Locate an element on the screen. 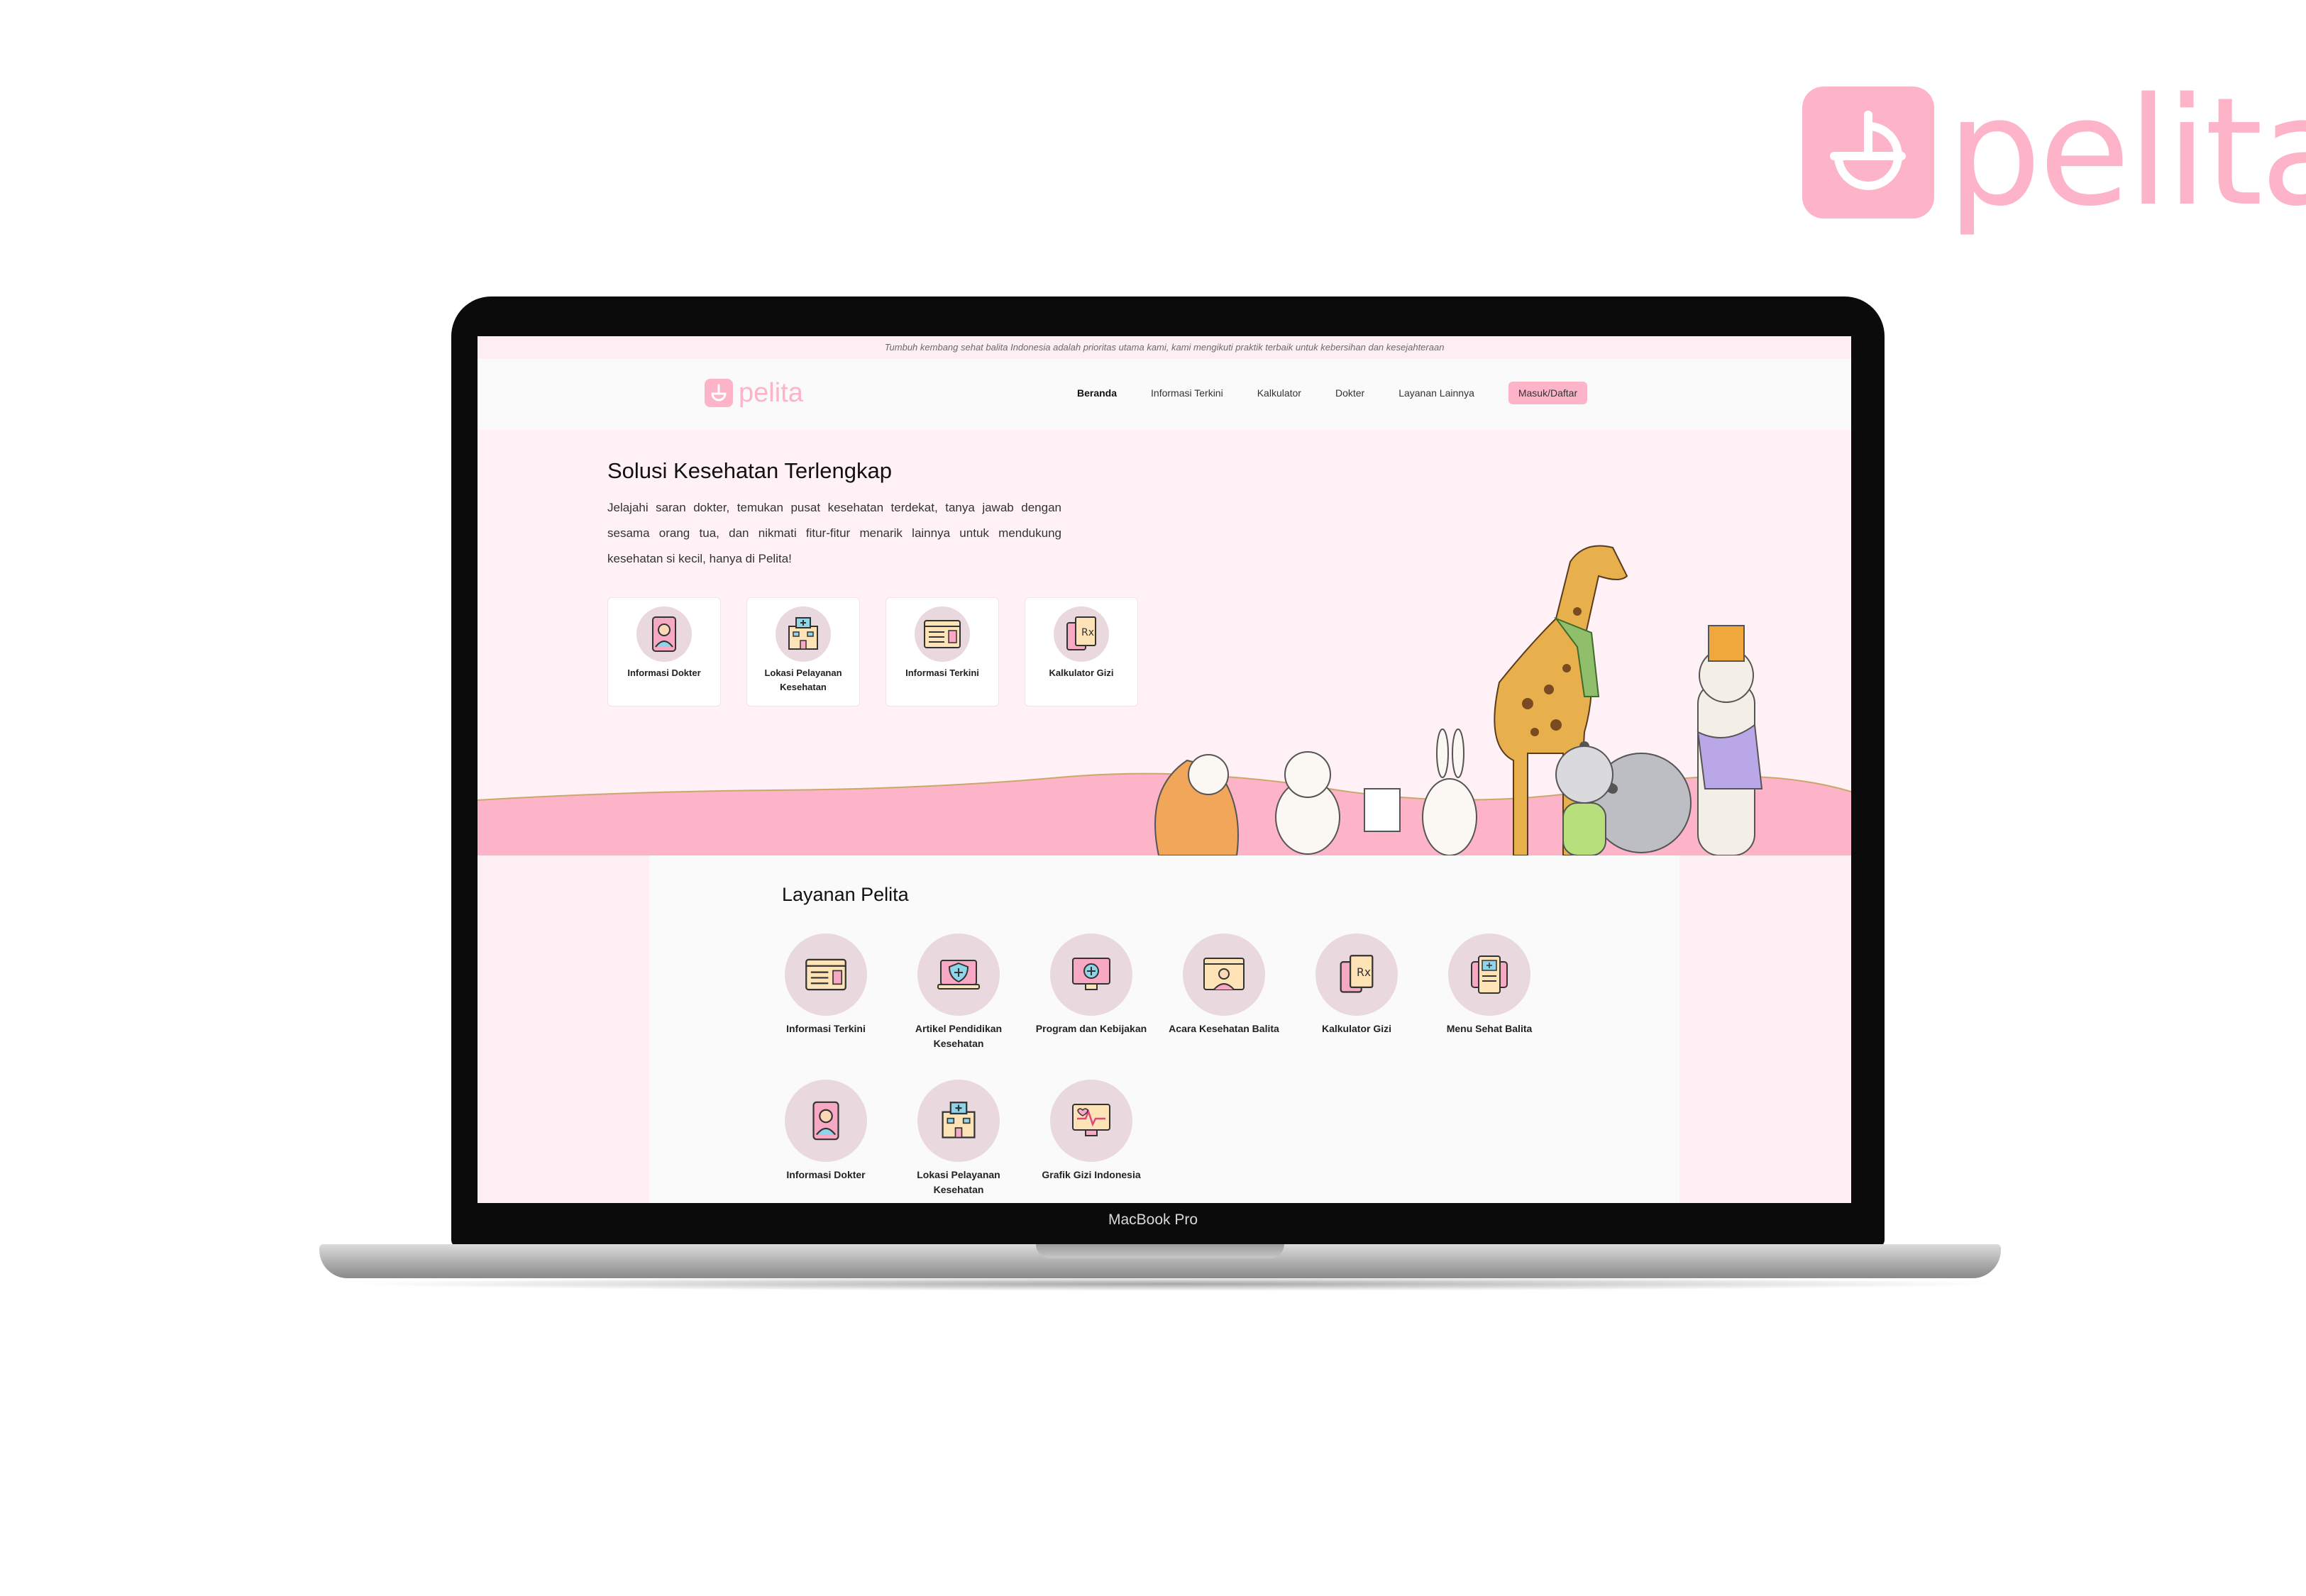  nav-logo-wordmark: pelita is located at coordinates (771, 393).